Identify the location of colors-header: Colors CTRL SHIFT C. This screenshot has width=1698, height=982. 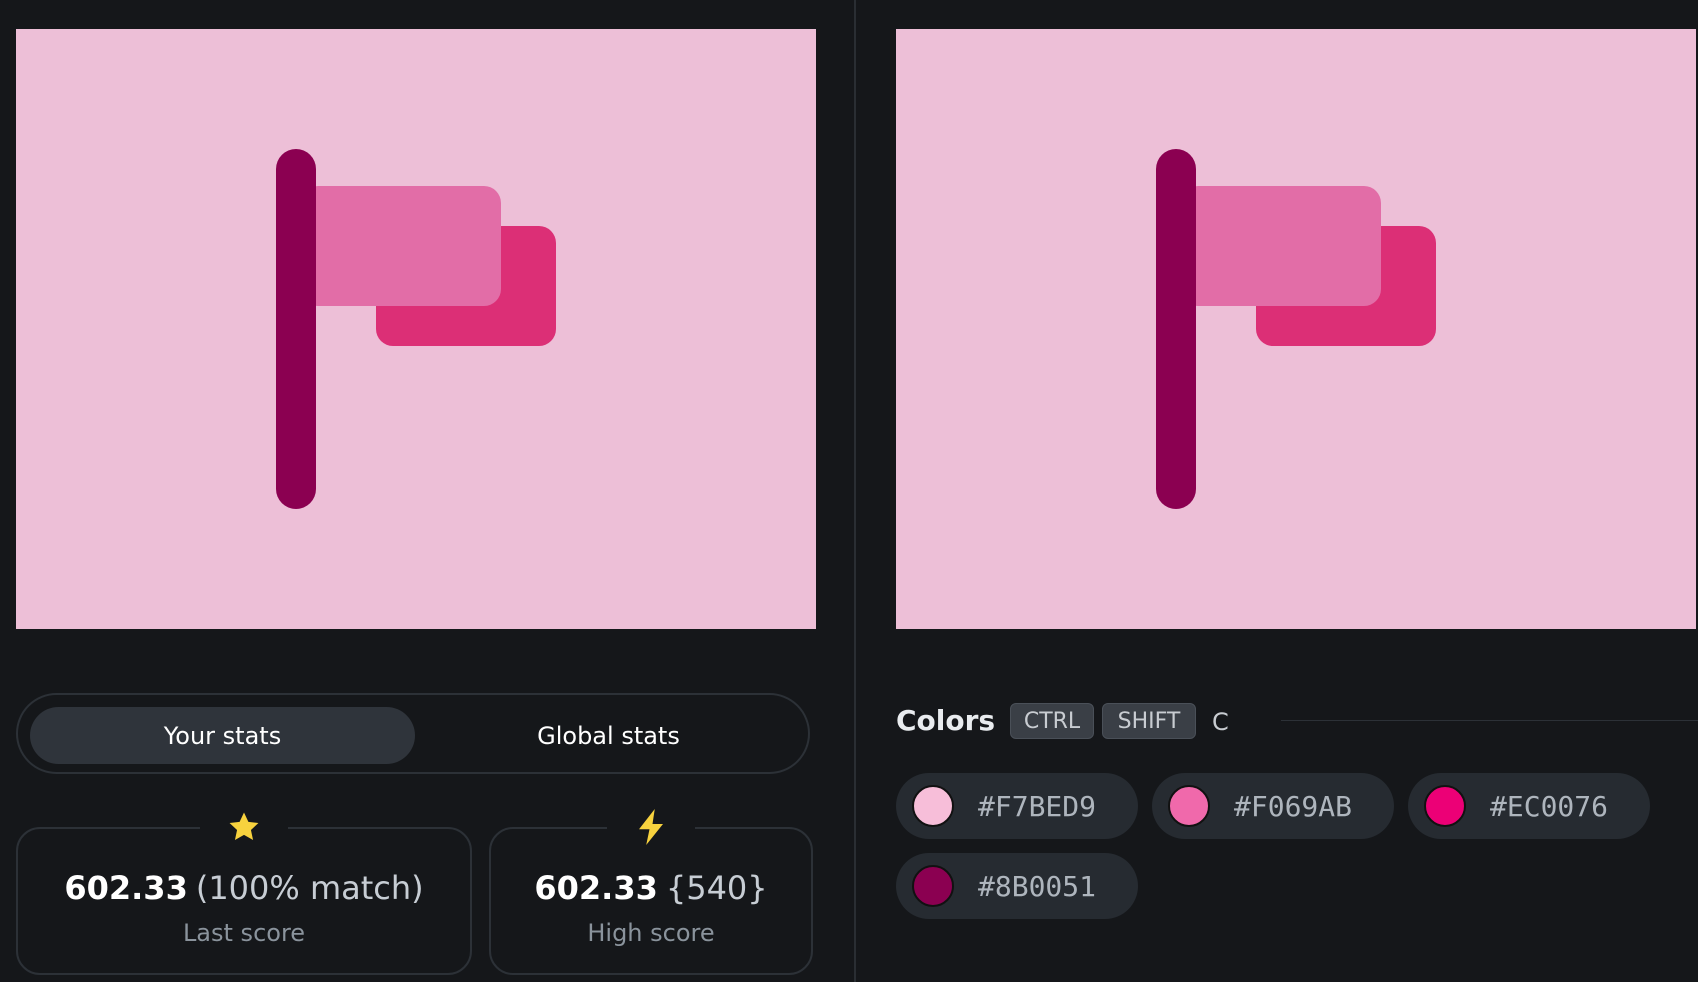
(1297, 721).